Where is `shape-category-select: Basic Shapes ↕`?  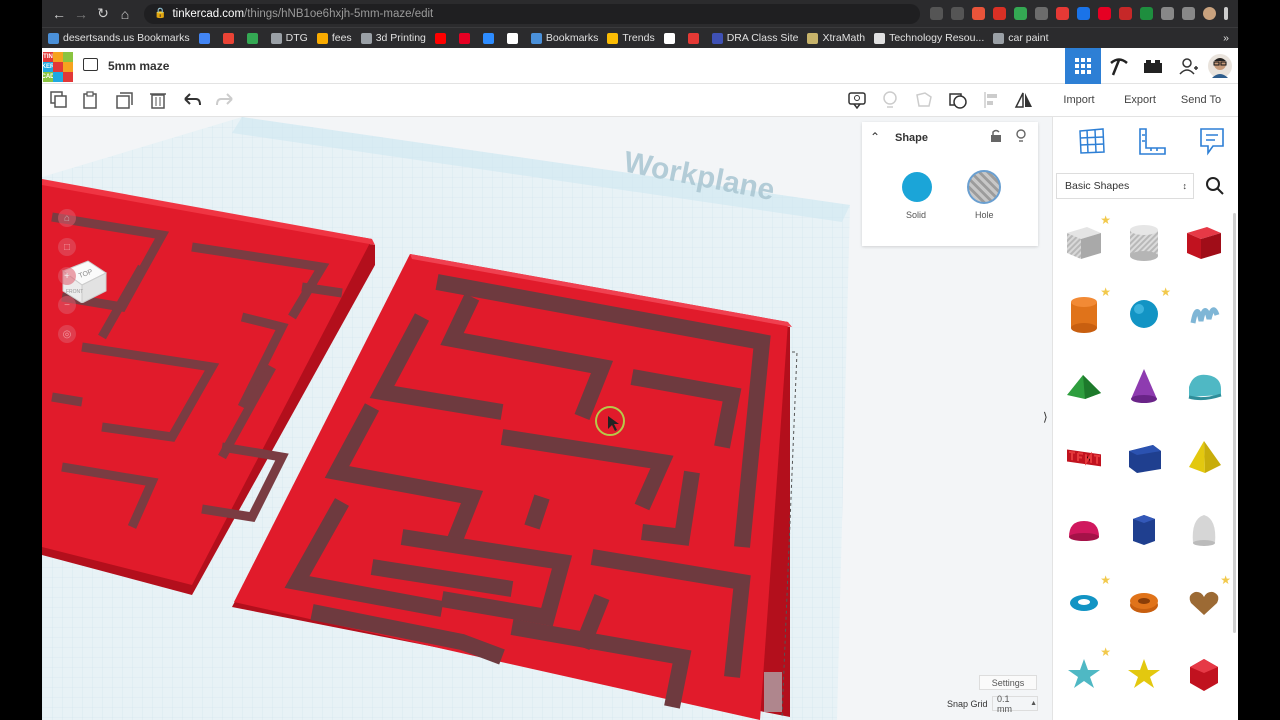 shape-category-select: Basic Shapes ↕ is located at coordinates (1125, 186).